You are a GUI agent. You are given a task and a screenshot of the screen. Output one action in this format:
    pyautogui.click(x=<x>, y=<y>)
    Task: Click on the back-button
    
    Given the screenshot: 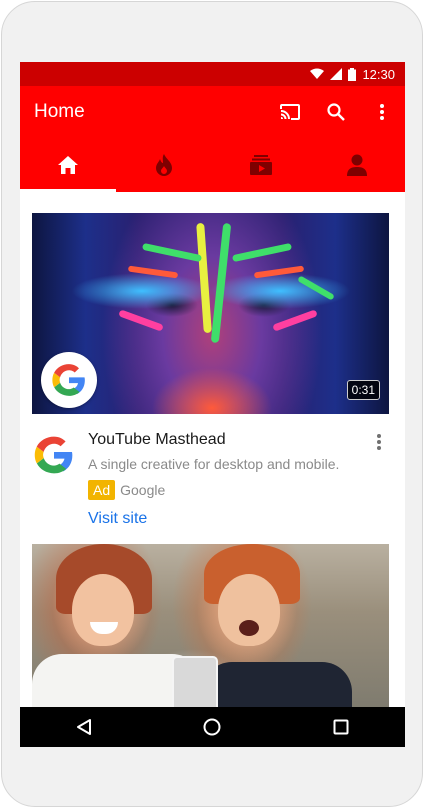 What is the action you would take?
    pyautogui.click(x=84, y=727)
    